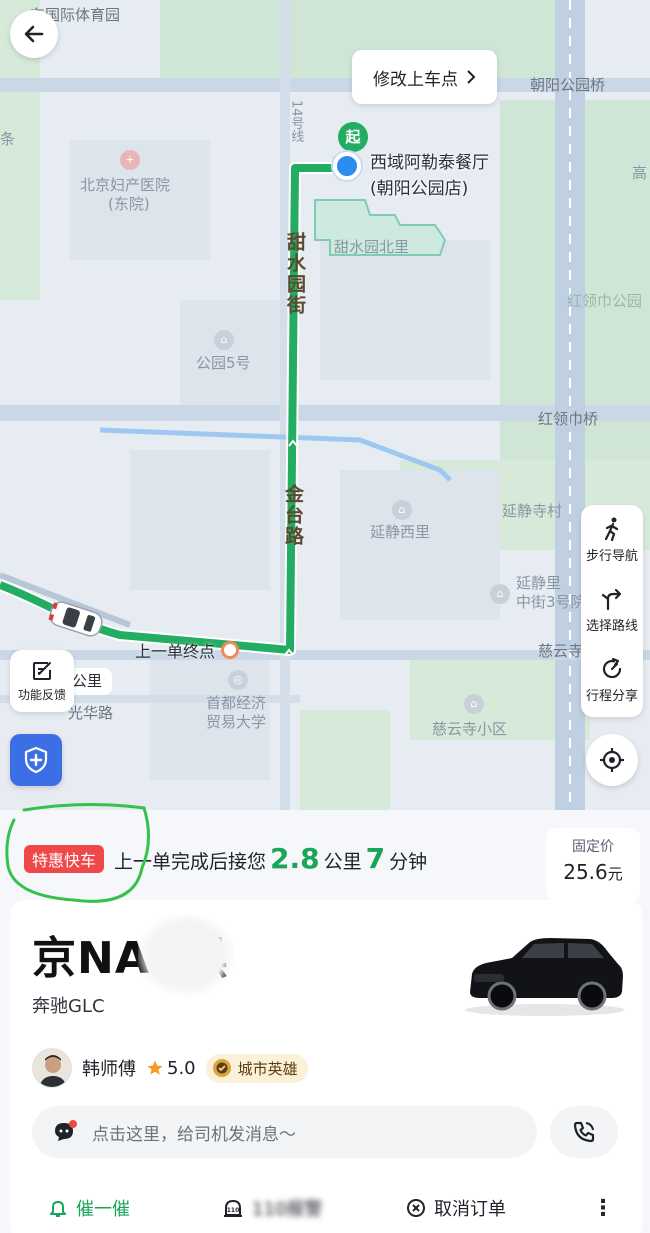  I want to click on urge-button: 催一催, so click(89, 1208).